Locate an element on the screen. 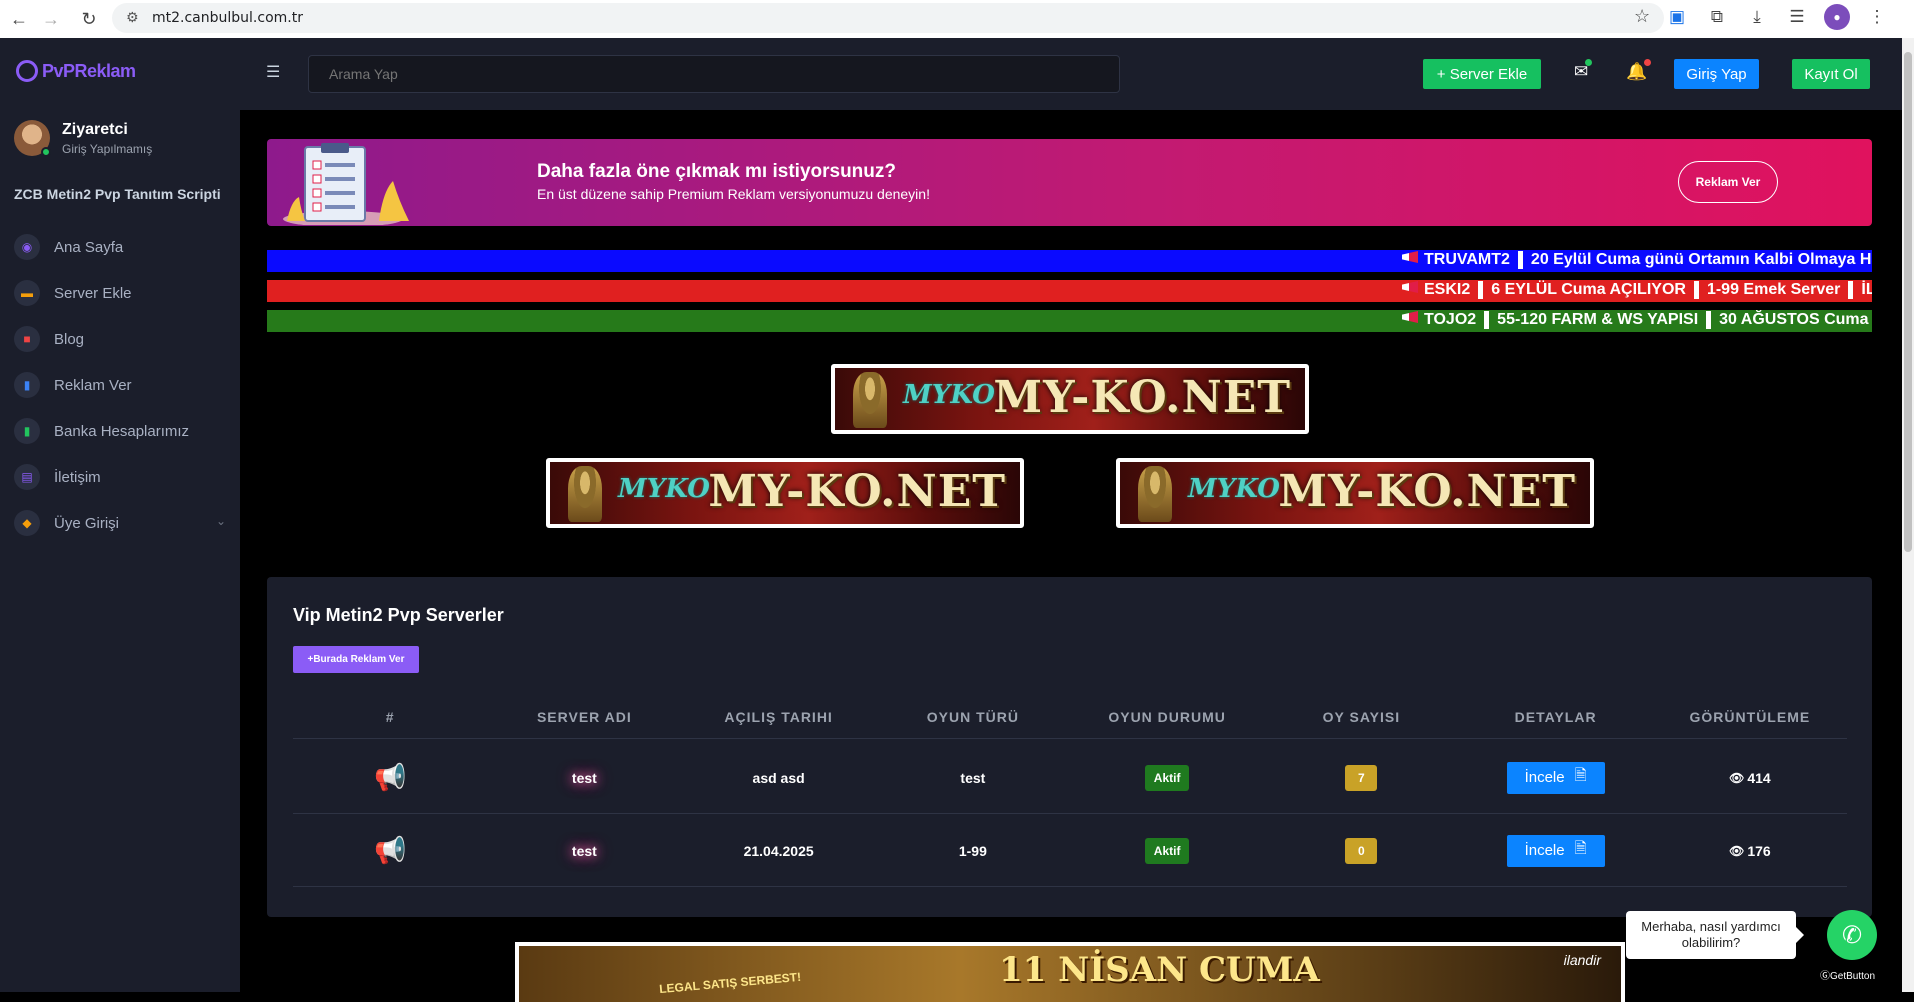  forward-icon: → is located at coordinates (51, 19).